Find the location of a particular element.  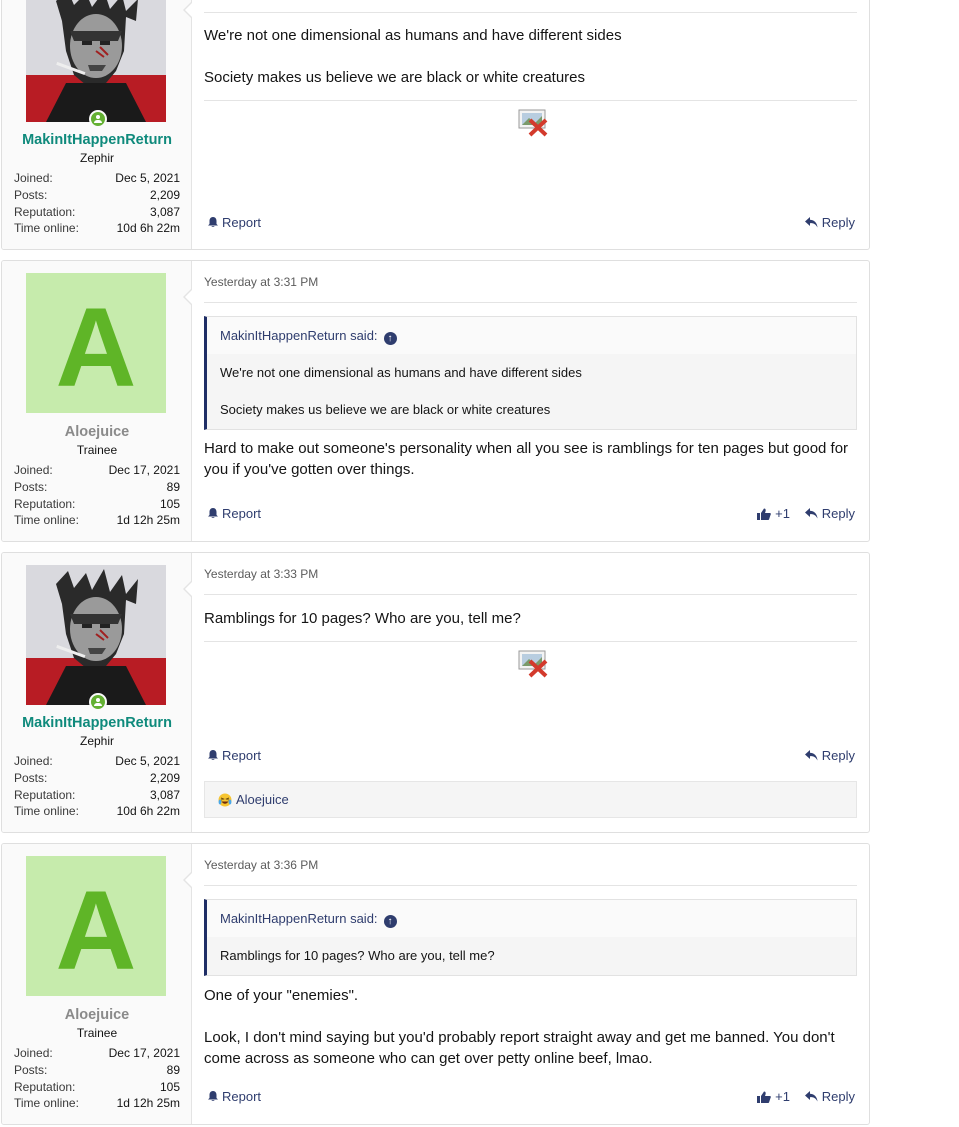

post-actions: Report Reply is located at coordinates (530, 758).